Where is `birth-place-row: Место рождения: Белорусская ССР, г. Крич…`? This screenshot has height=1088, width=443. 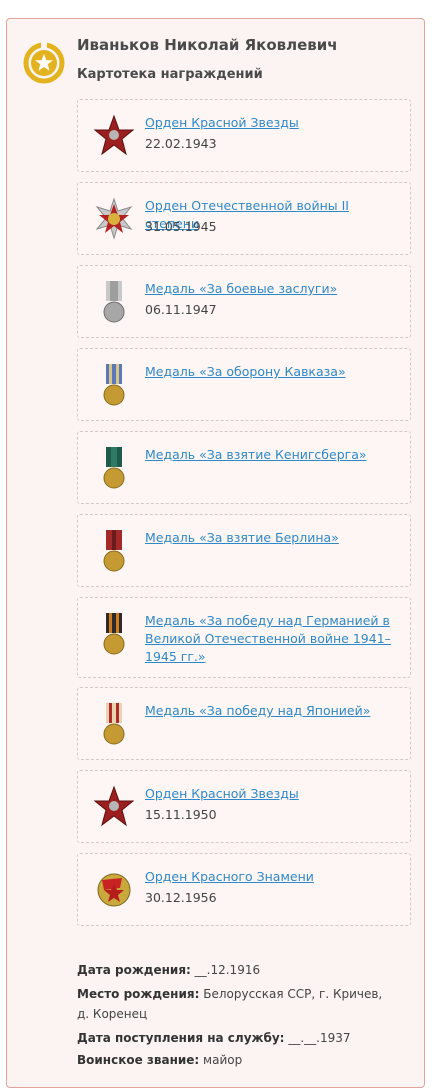 birth-place-row: Место рождения: Белорусская ССР, г. Крич… is located at coordinates (237, 1004).